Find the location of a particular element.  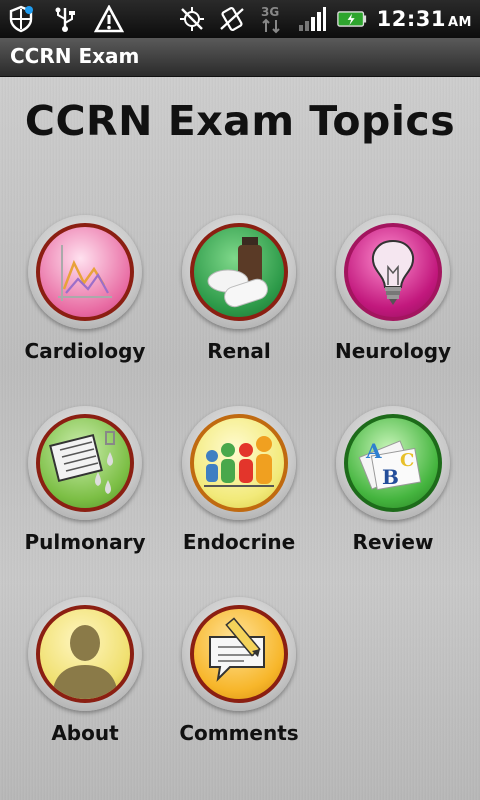

app-title-bar: CCRN Exam is located at coordinates (240, 57).